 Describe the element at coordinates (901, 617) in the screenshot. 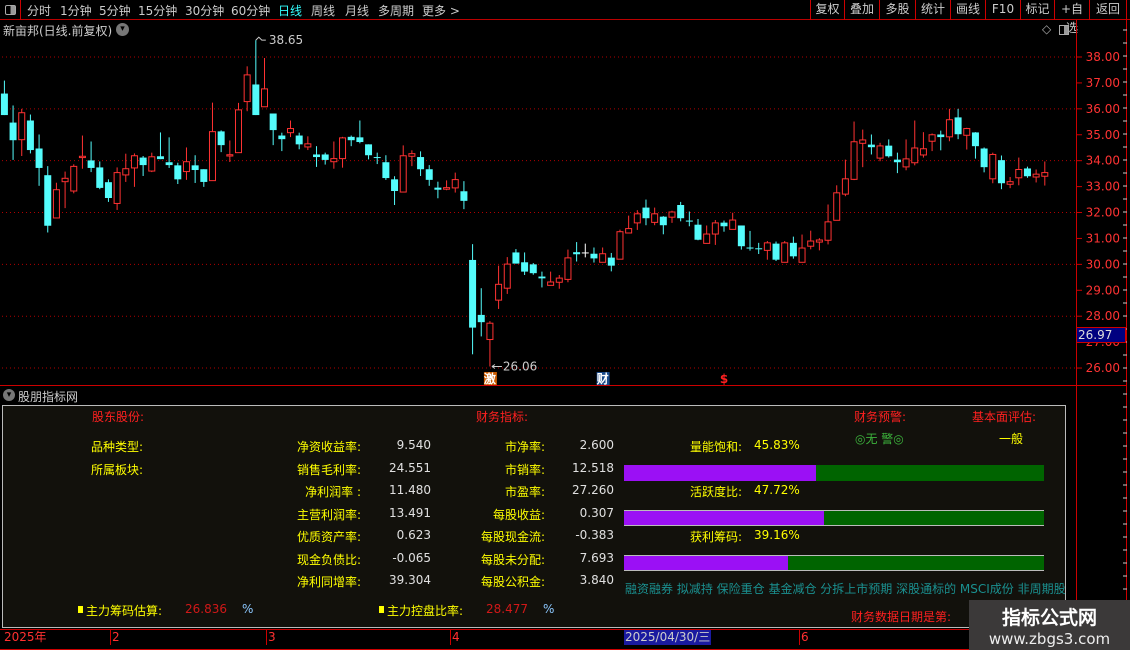

I see `financial-date-note: 财务数据日期是第:` at that location.